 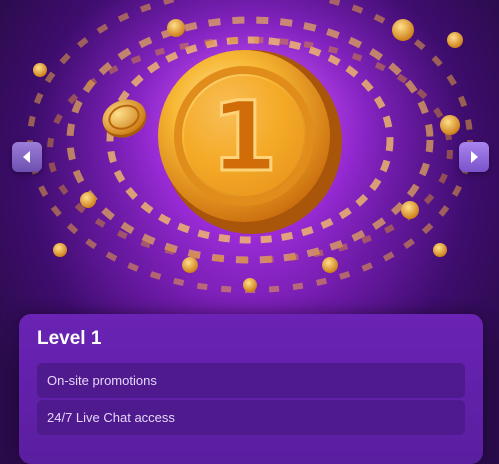 What do you see at coordinates (69, 338) in the screenshot?
I see `level-title: Level 1` at bounding box center [69, 338].